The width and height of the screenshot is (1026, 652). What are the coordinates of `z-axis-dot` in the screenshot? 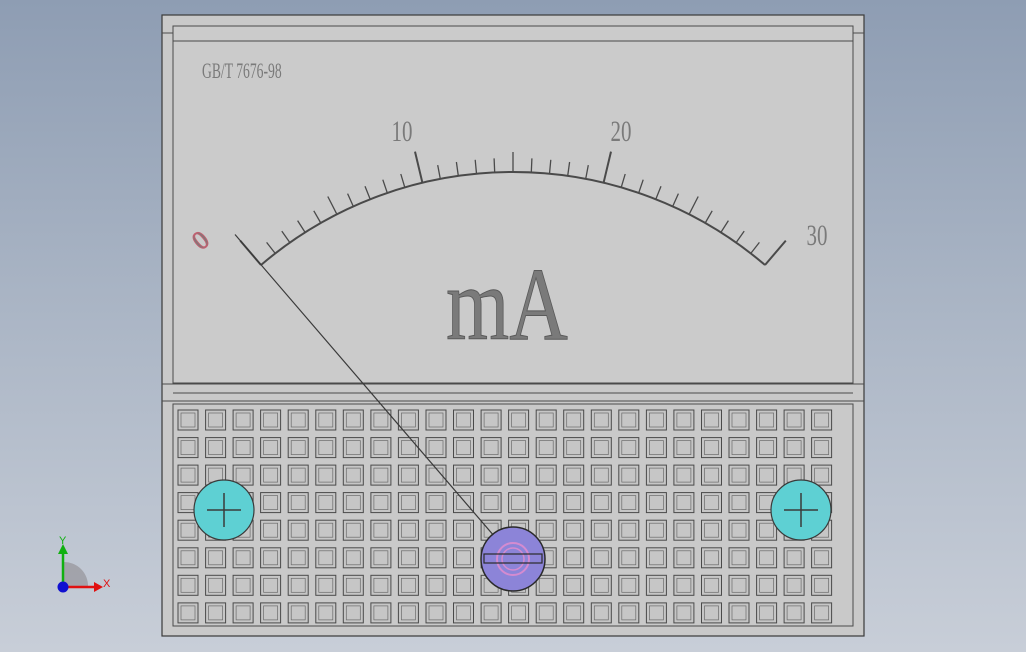 It's located at (63, 587).